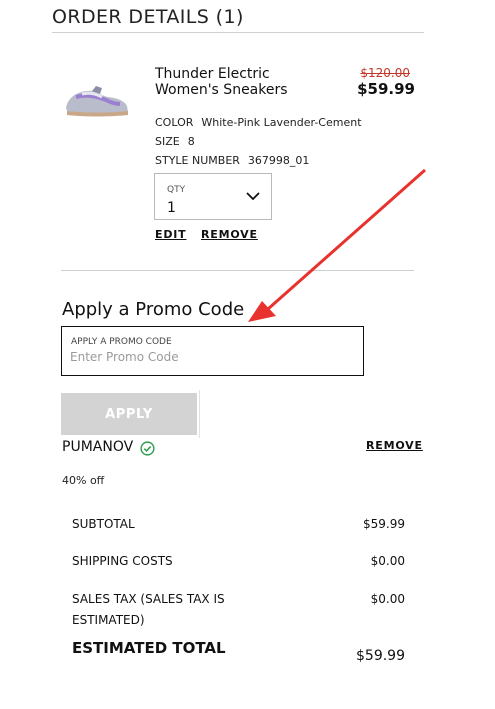 Image resolution: width=495 pixels, height=709 pixels. I want to click on quantity-value: 1, so click(171, 208).